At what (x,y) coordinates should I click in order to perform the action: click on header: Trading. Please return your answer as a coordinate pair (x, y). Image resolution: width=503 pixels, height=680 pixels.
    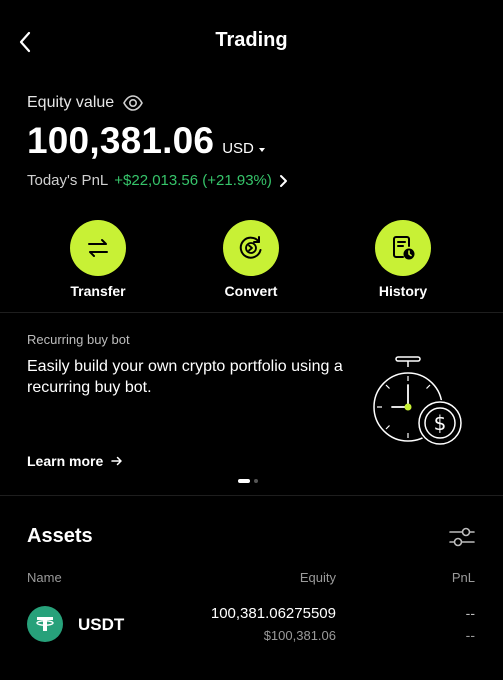
    Looking at the image, I should click on (251, 42).